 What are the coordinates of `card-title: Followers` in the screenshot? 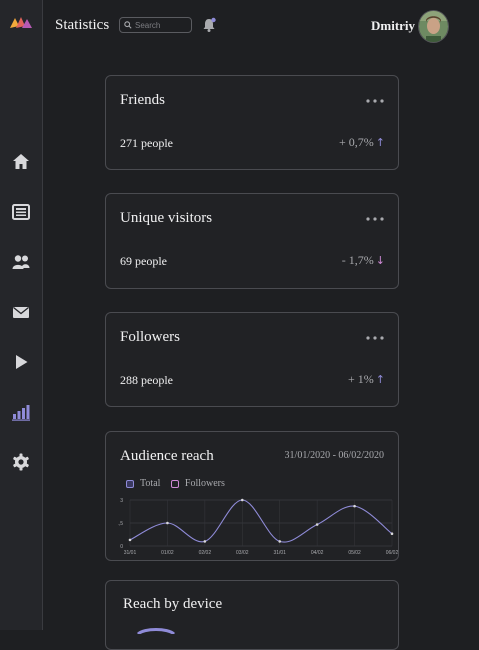 It's located at (150, 337).